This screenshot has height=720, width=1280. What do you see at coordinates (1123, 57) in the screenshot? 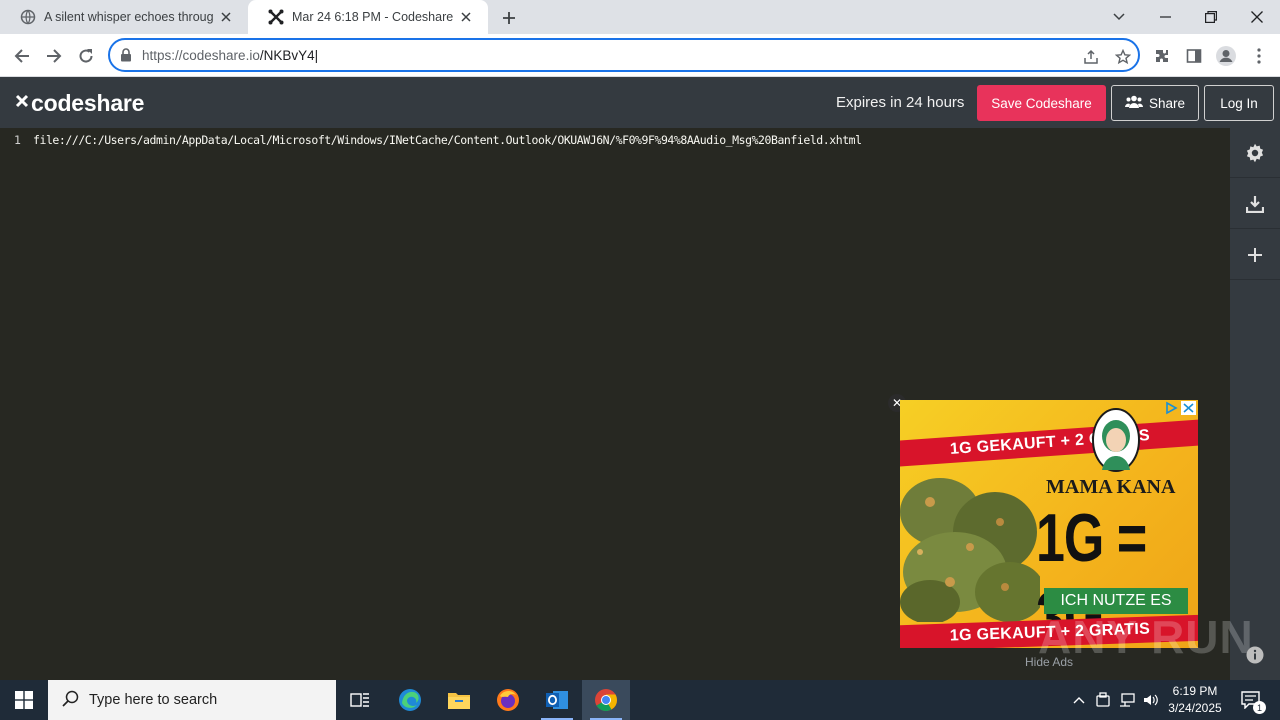
I see `bookmark-star-icon` at bounding box center [1123, 57].